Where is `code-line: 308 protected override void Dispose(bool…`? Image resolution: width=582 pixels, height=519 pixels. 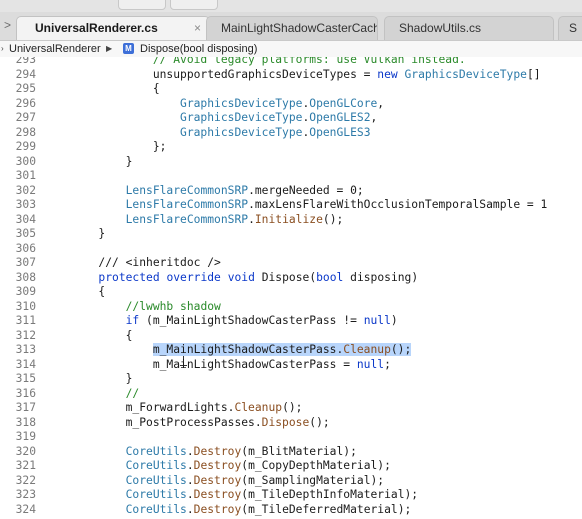 code-line: 308 protected override void Dispose(bool… is located at coordinates (291, 278).